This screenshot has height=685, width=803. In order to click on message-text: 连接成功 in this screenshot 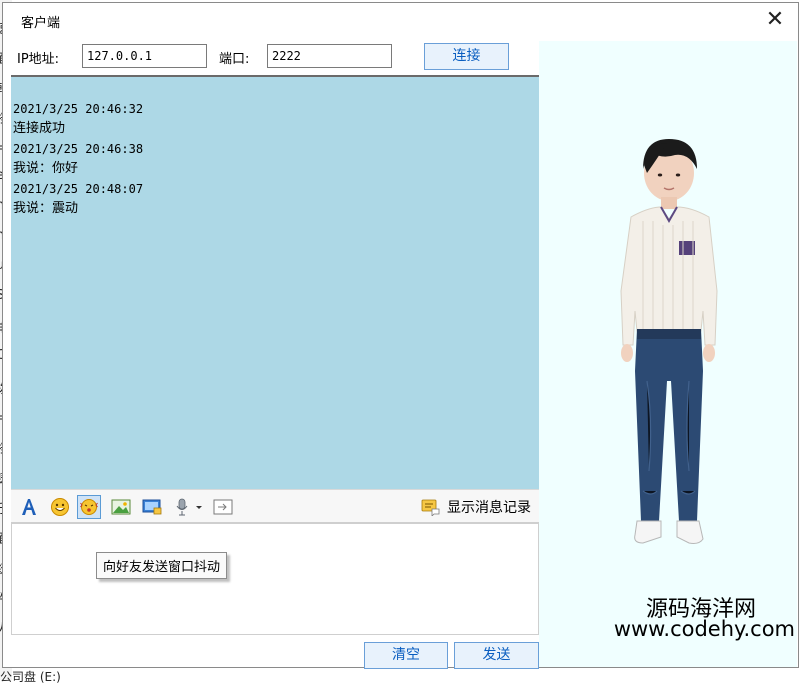, I will do `click(39, 128)`.